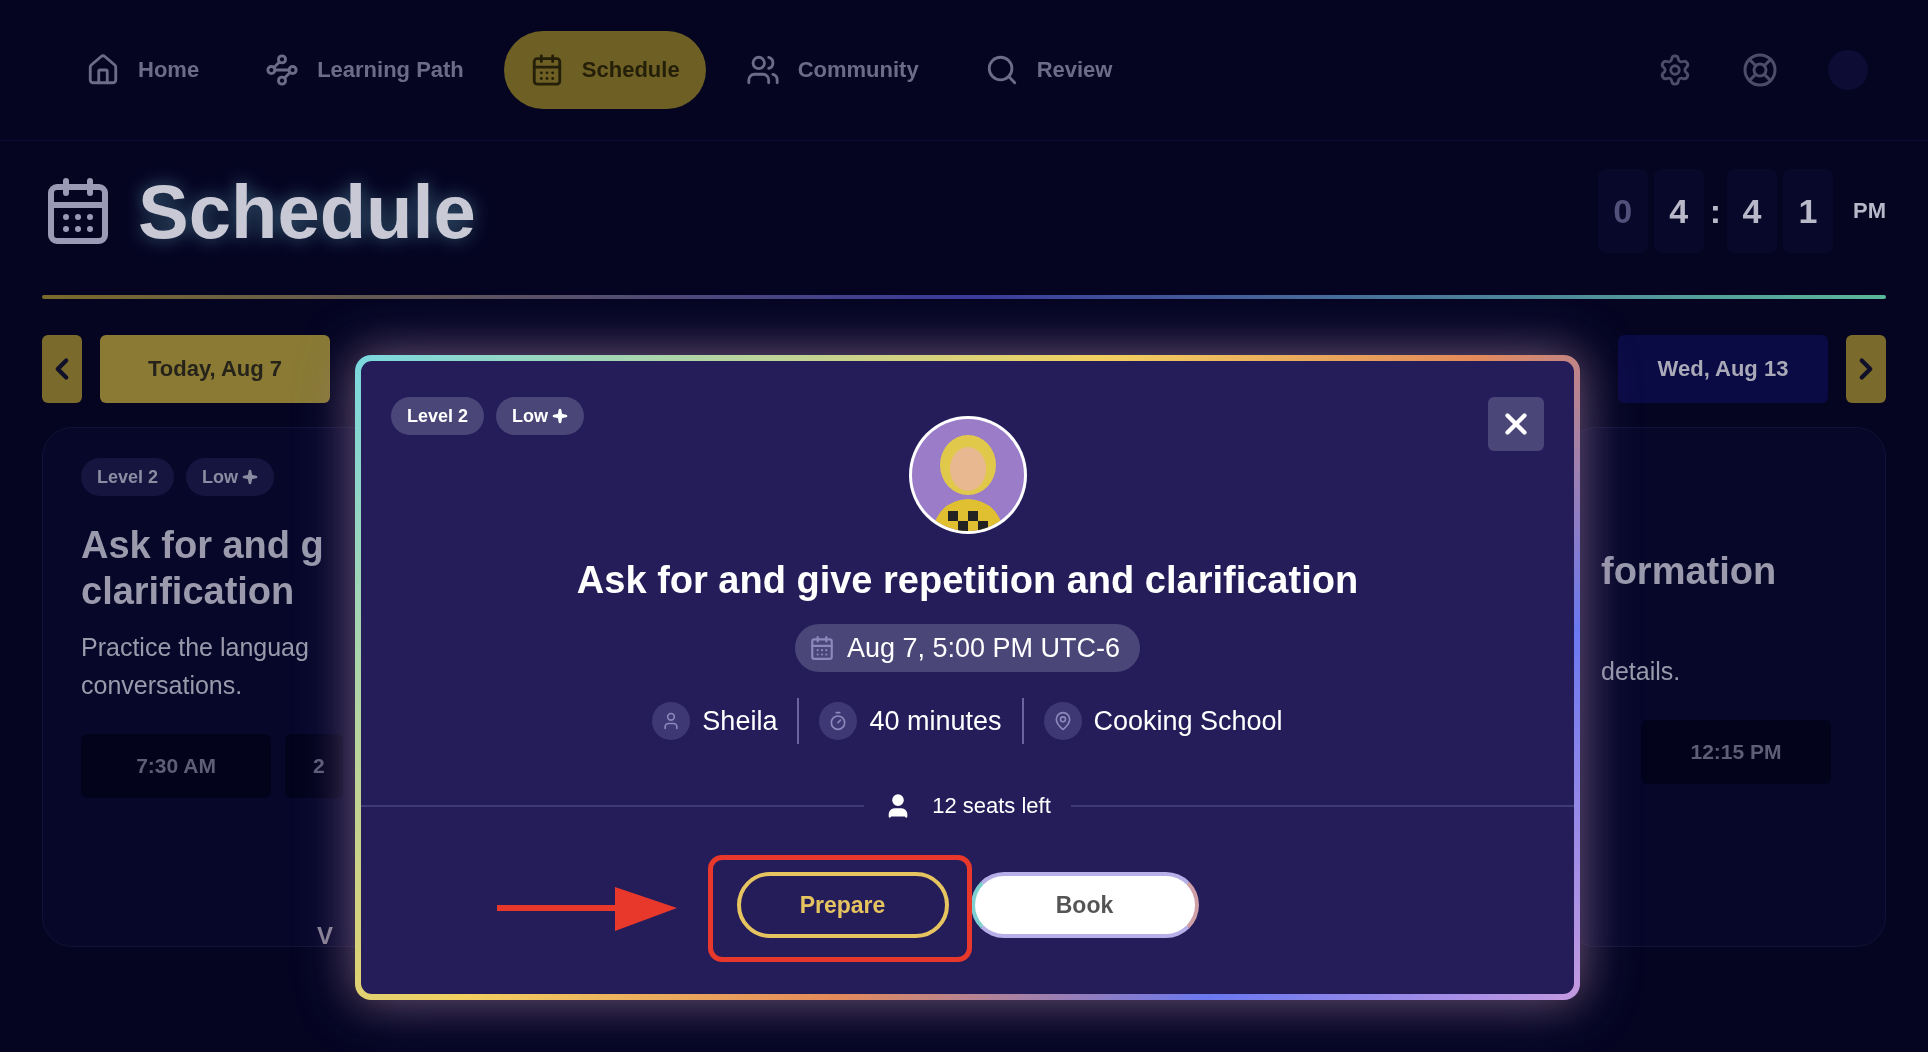 Image resolution: width=1928 pixels, height=1052 pixels. What do you see at coordinates (1675, 70) in the screenshot?
I see `settings-icon` at bounding box center [1675, 70].